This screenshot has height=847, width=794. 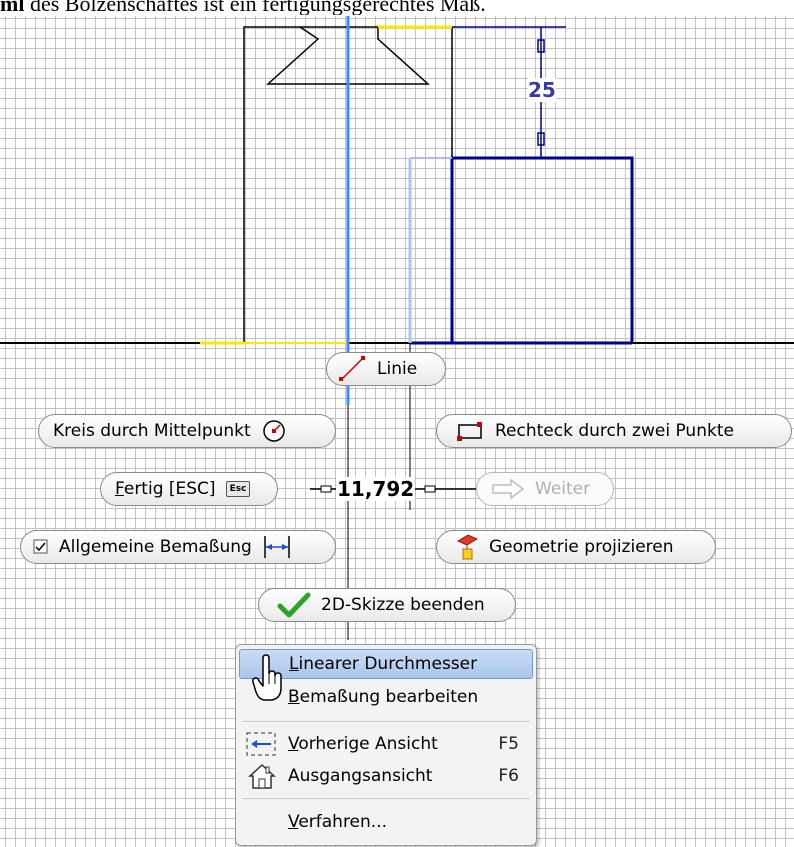 What do you see at coordinates (274, 431) in the screenshot?
I see `circle-center-icon` at bounding box center [274, 431].